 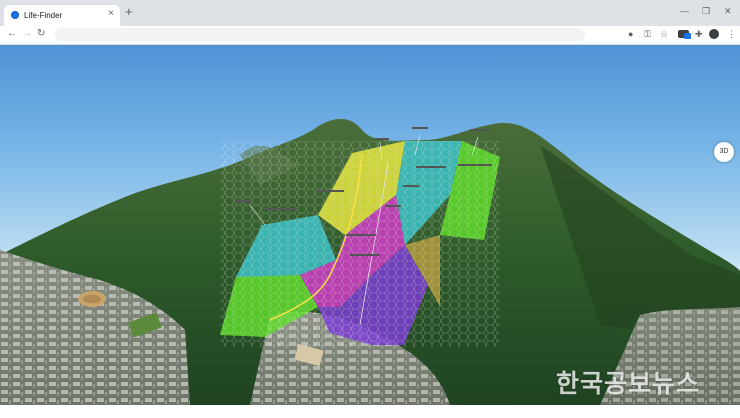 I want to click on view-mode-toggle-button: 3D, so click(x=724, y=152).